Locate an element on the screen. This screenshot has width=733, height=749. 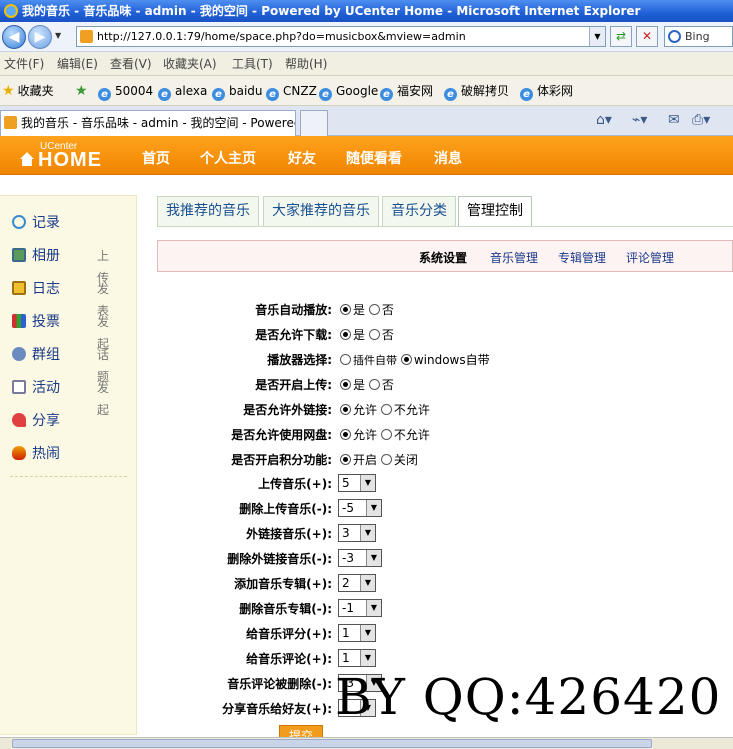
calendar-icon is located at coordinates (19, 387).